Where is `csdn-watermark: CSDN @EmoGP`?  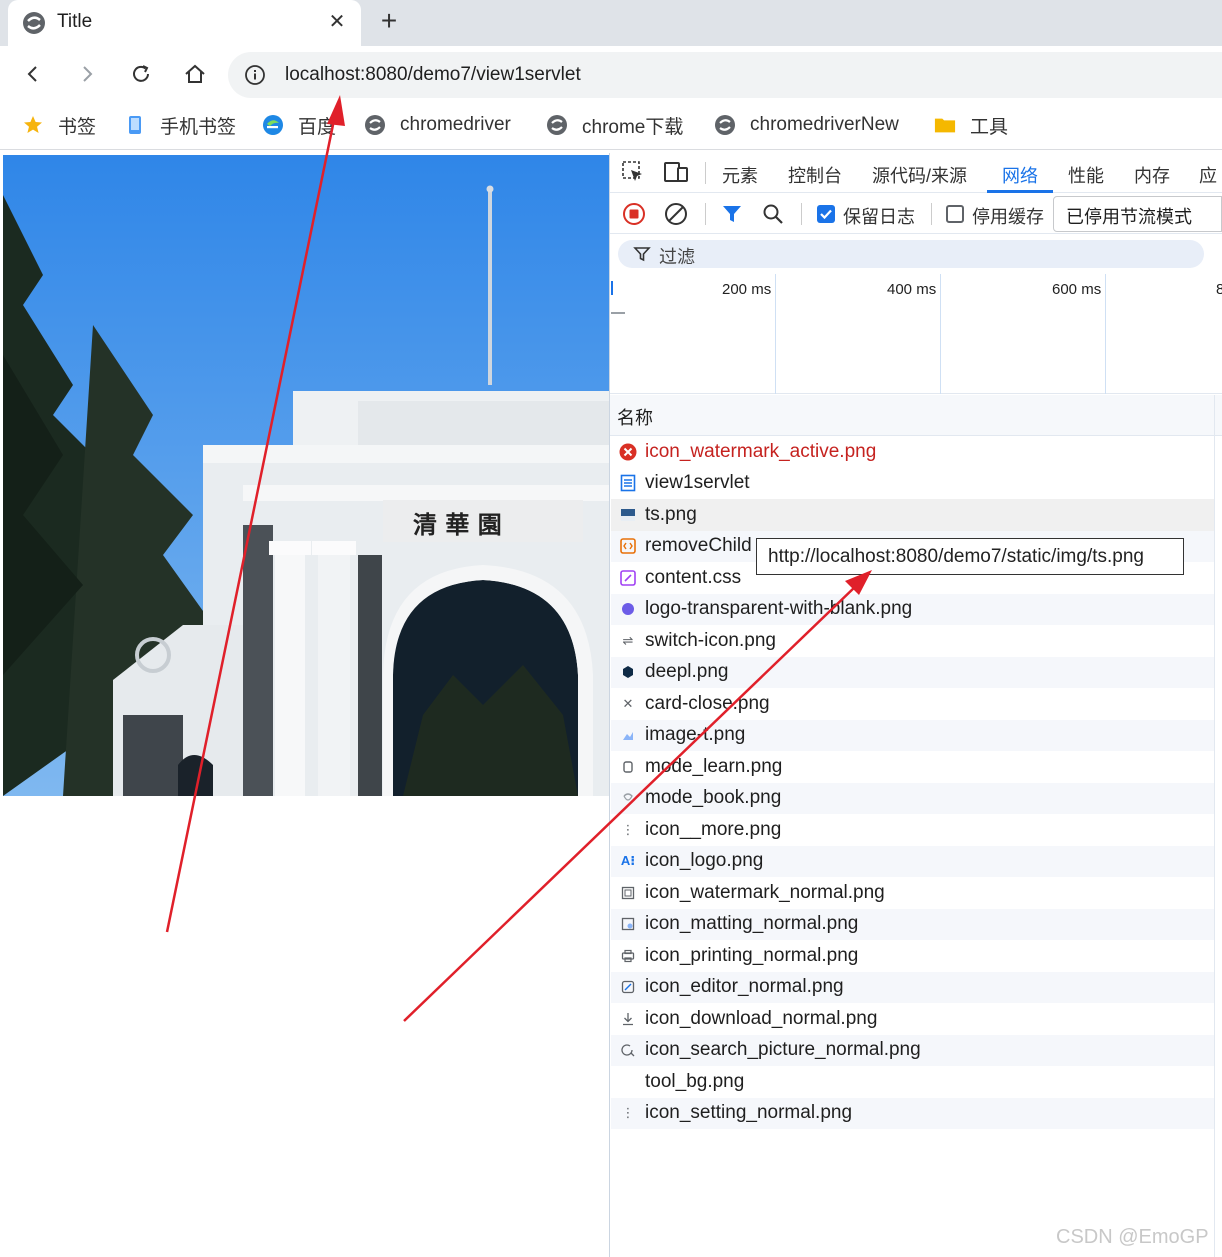
csdn-watermark: CSDN @EmoGP is located at coordinates (1132, 1237).